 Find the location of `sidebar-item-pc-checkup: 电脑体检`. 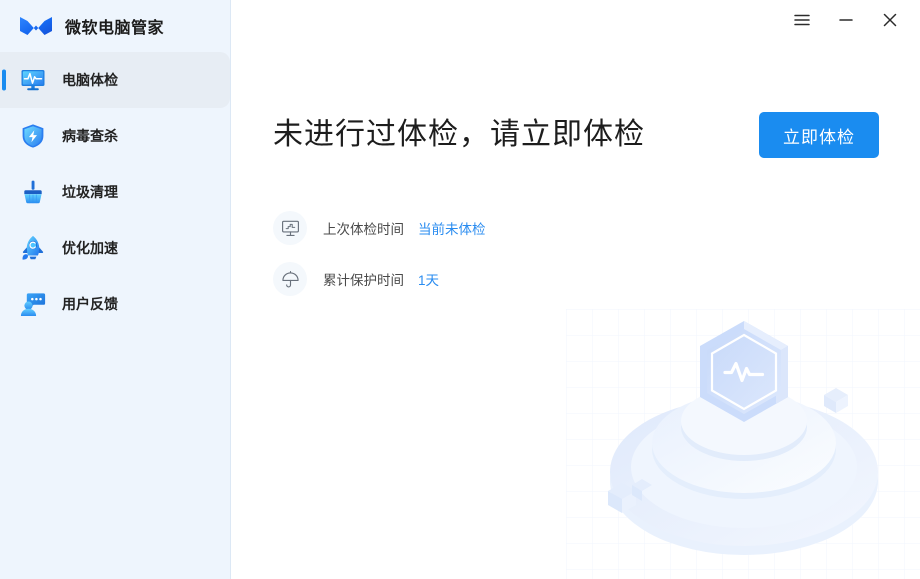

sidebar-item-pc-checkup: 电脑体检 is located at coordinates (115, 80).